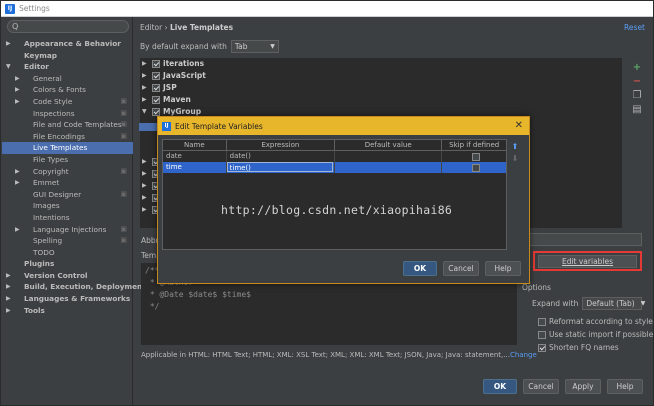 The image size is (654, 406). I want to click on sidebar-item: ▶ Languages & Frameworks, so click(67, 299).